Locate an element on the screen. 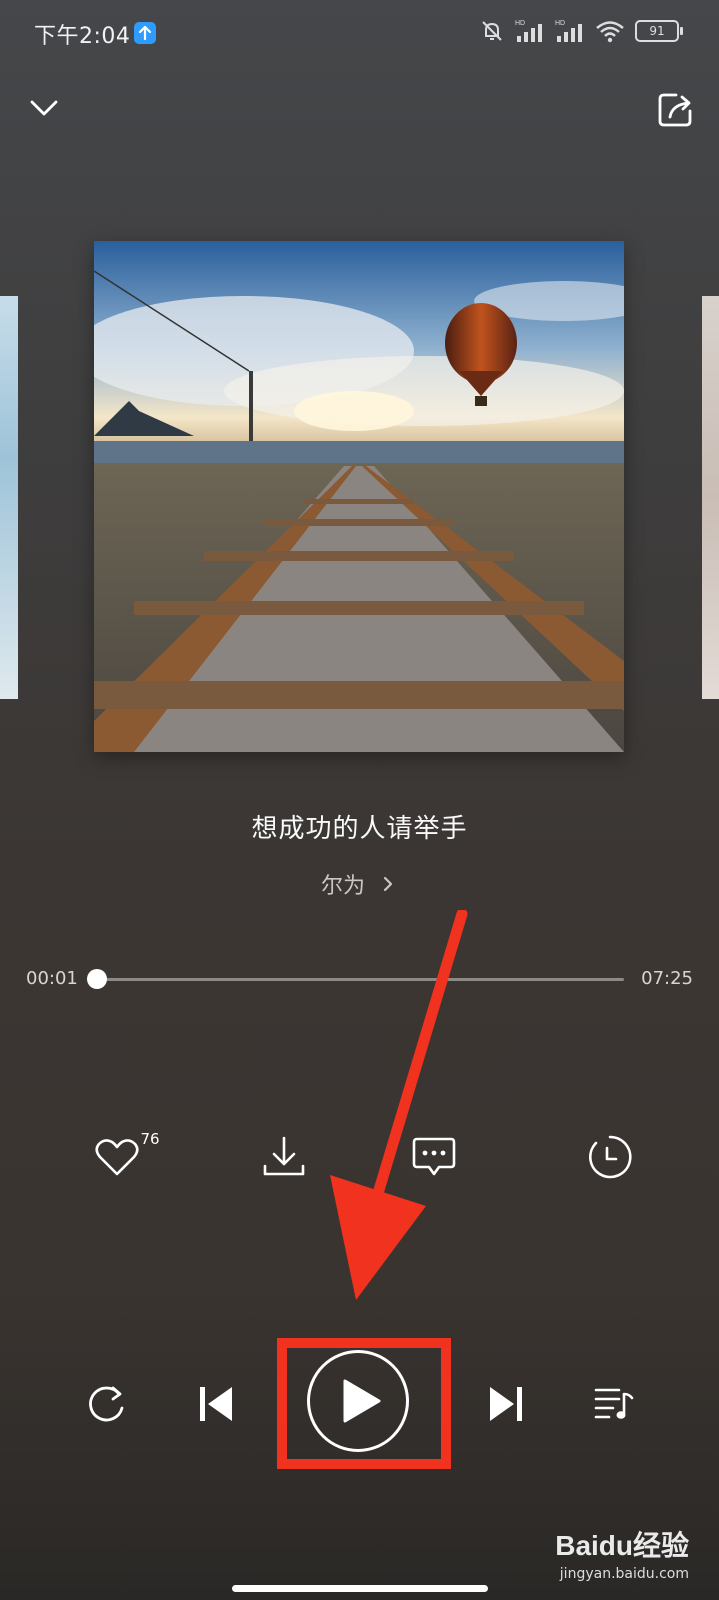  timer-button is located at coordinates (610, 1157).